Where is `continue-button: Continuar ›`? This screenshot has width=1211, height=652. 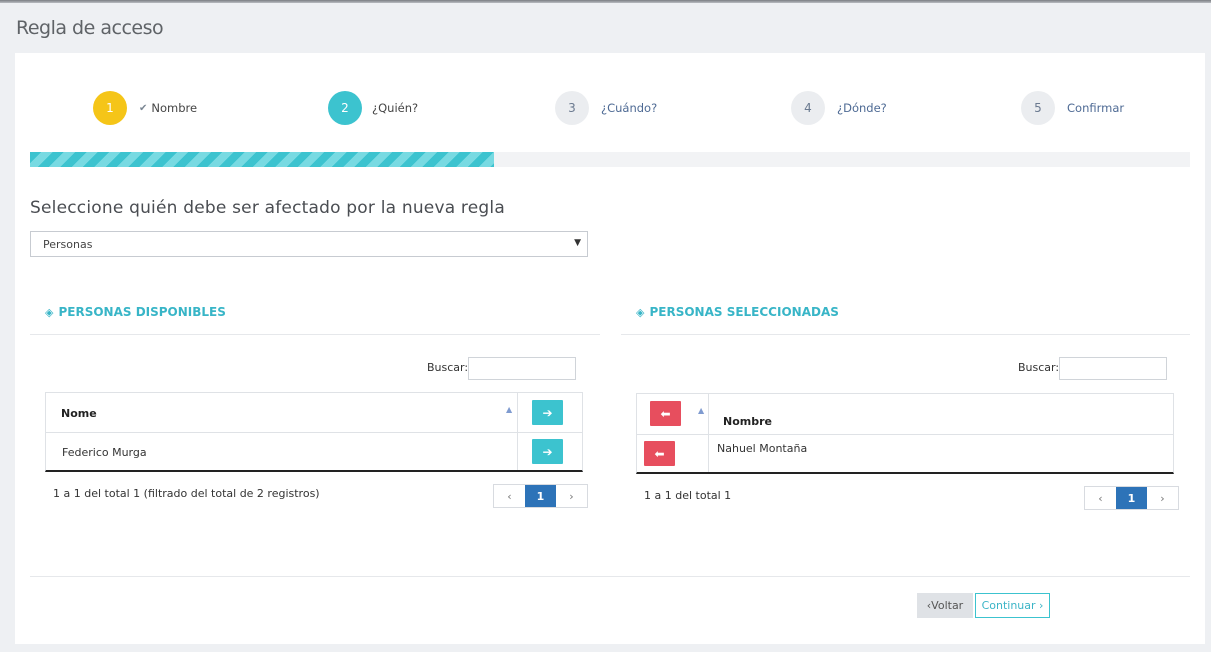
continue-button: Continuar › is located at coordinates (1012, 605).